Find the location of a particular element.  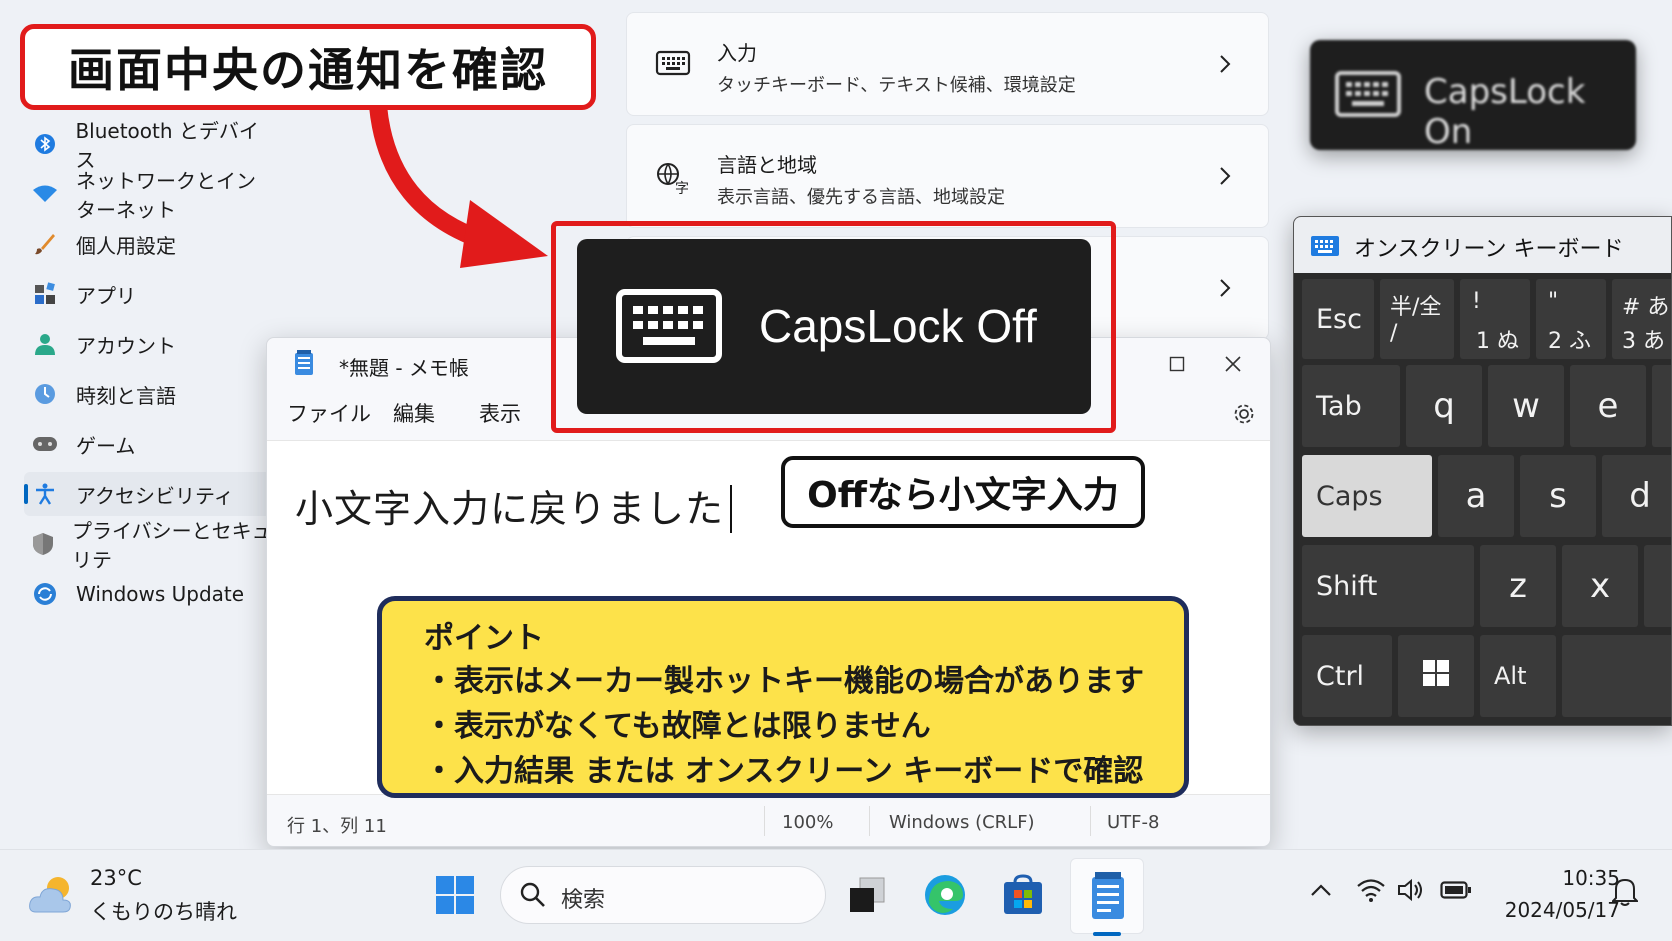

key-e: e is located at coordinates (1608, 406).